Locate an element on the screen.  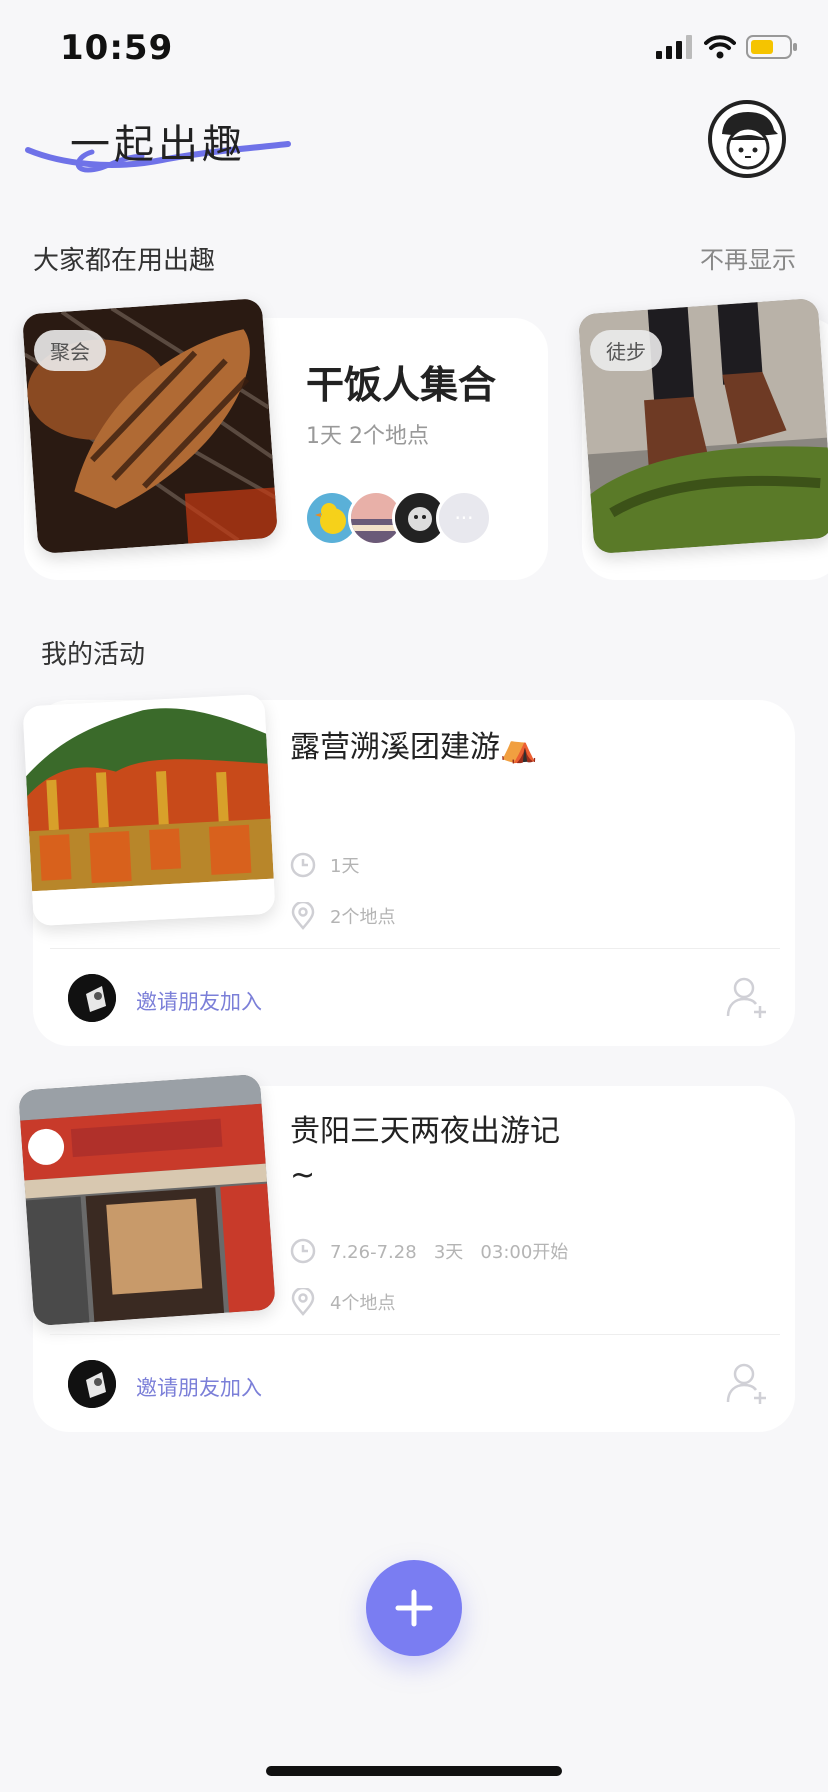
my-activities-title: 我的活动 is located at coordinates (93, 655).